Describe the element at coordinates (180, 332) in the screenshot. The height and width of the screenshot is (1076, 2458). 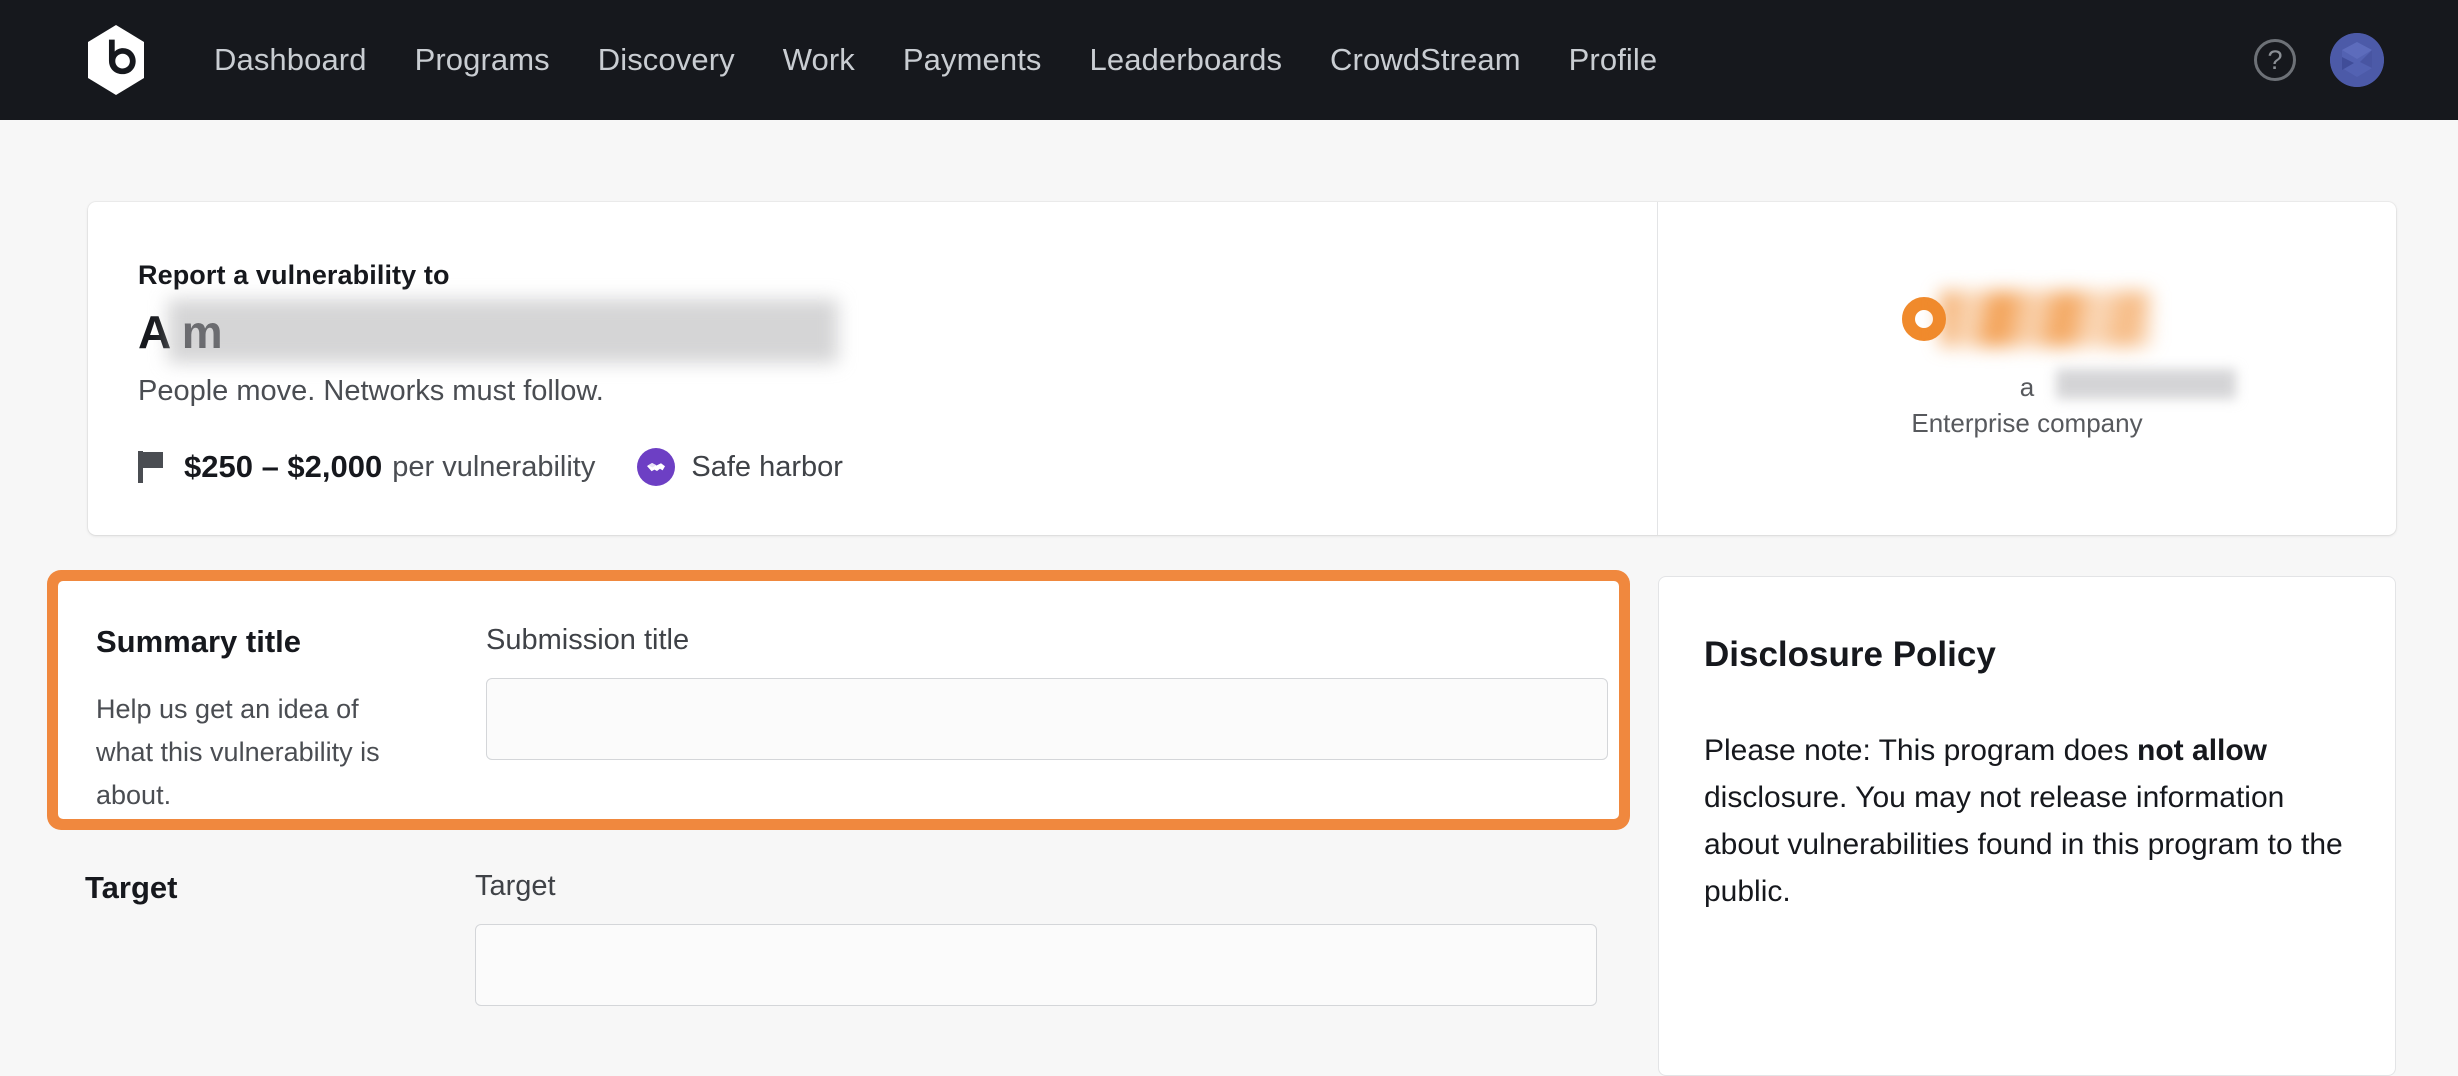
I see `program-title: A m` at that location.